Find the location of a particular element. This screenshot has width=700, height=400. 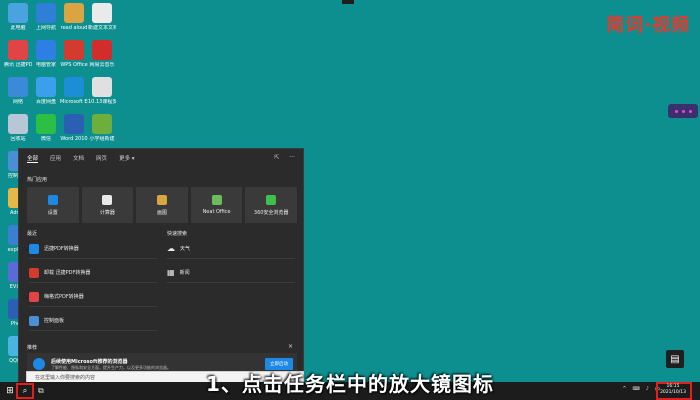

top-indicator is located at coordinates (348, 2).